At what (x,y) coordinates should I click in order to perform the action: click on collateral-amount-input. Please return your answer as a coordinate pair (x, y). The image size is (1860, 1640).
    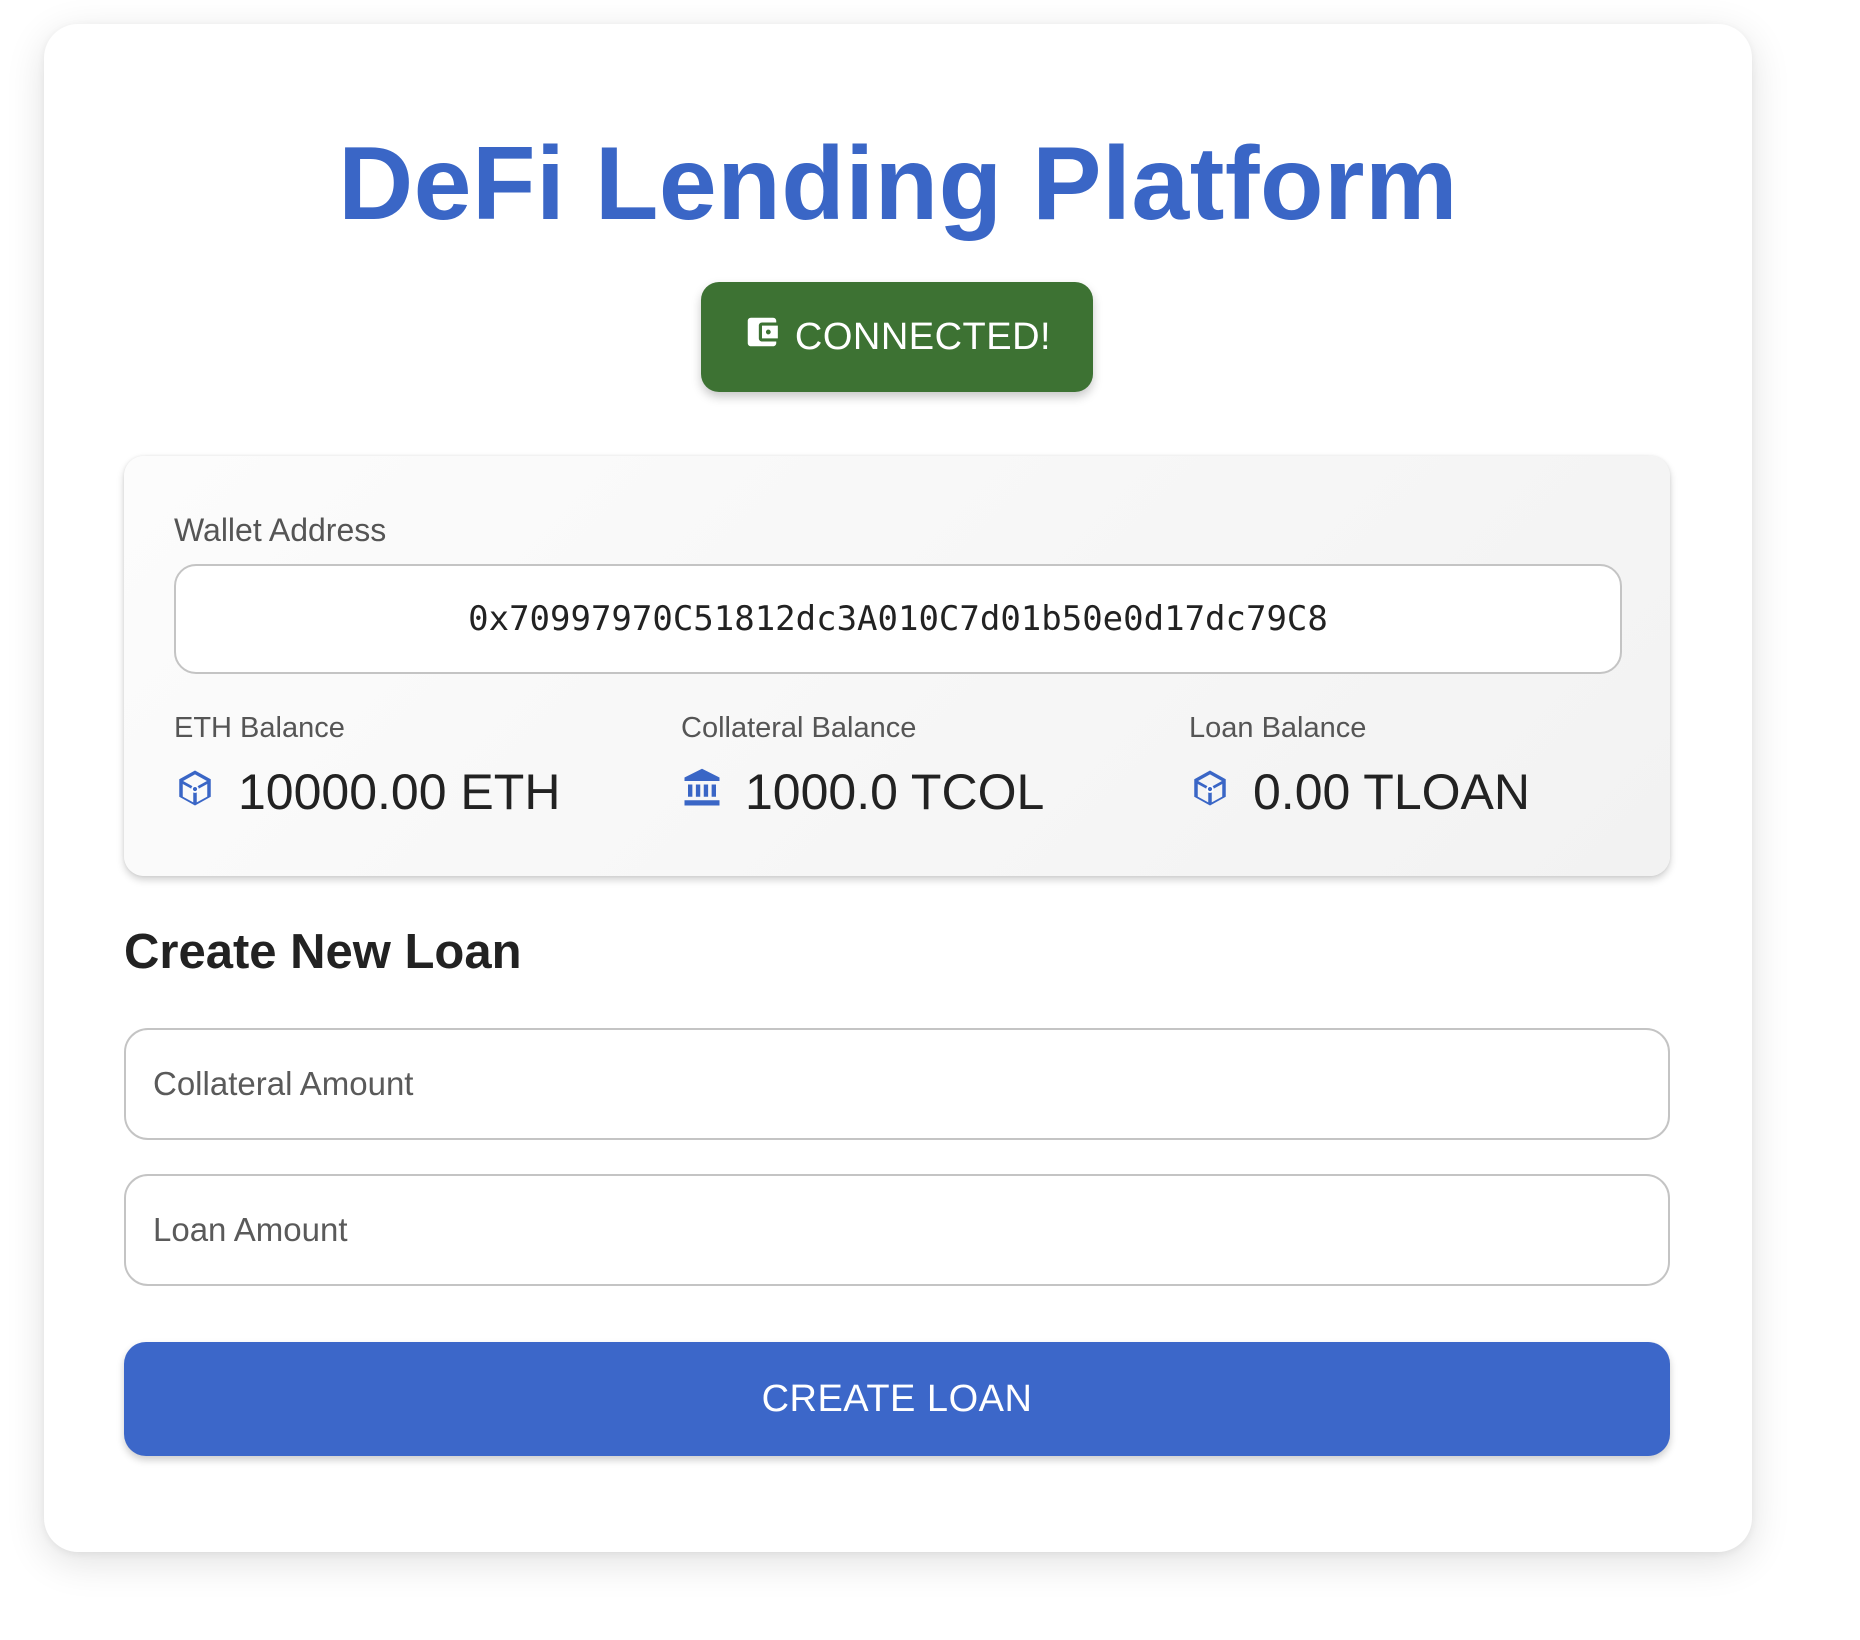
    Looking at the image, I should click on (897, 1084).